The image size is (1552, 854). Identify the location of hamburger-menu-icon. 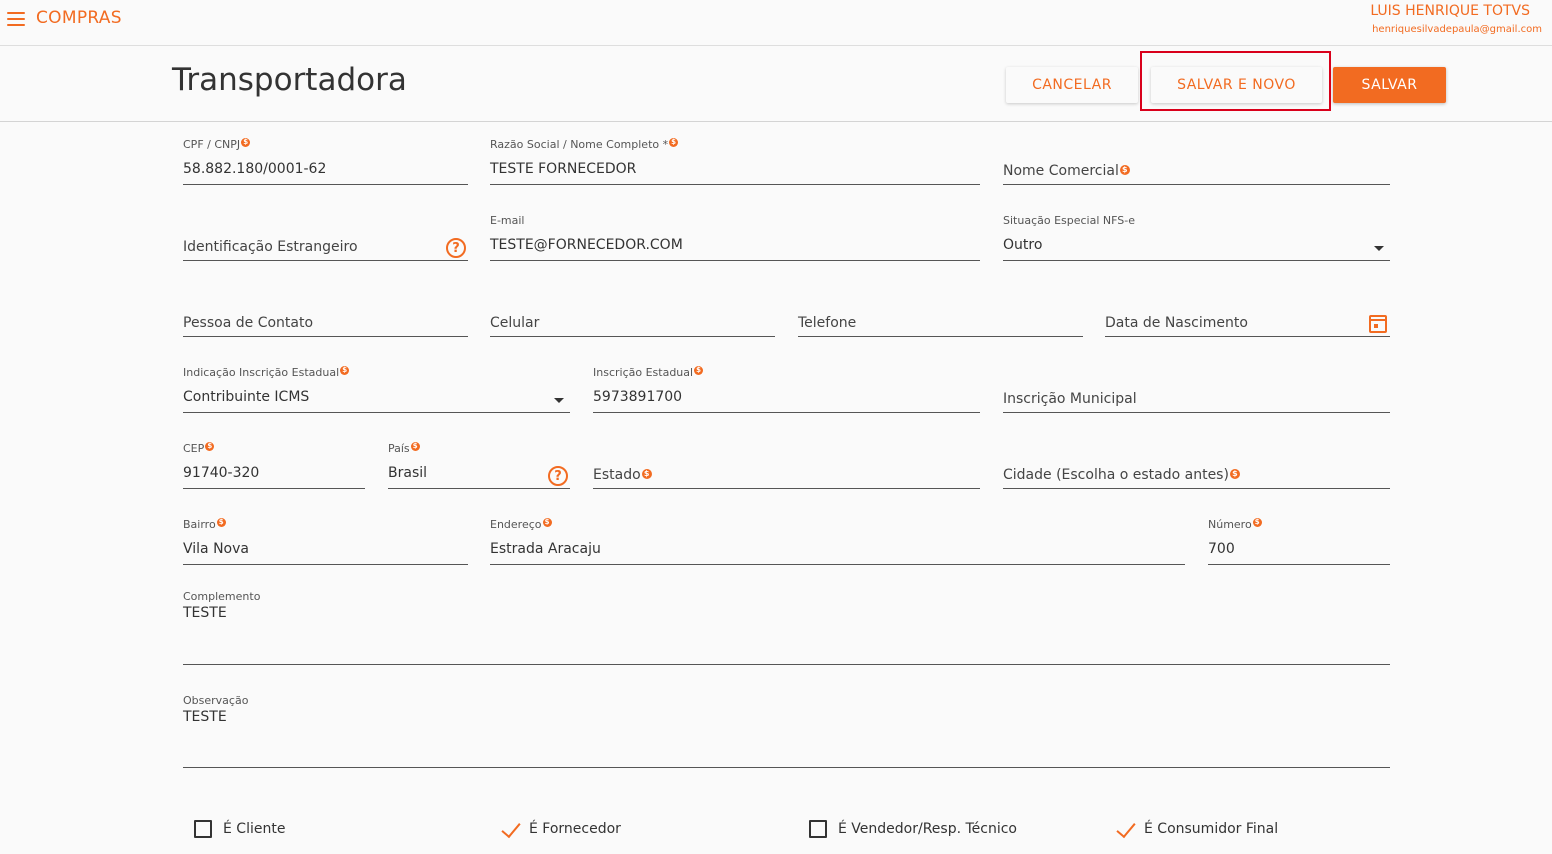
(16, 19).